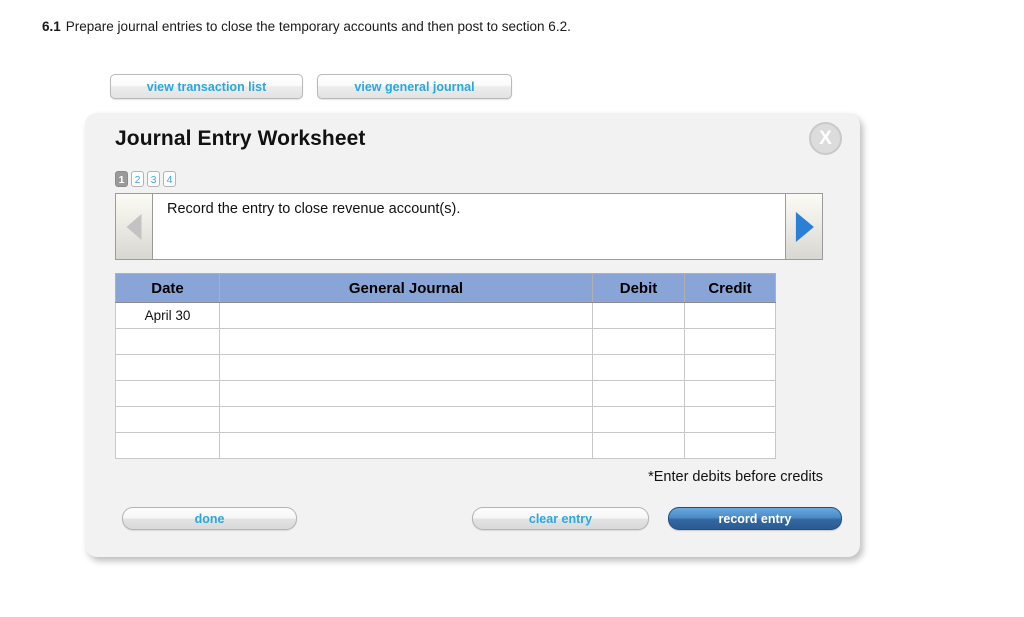  Describe the element at coordinates (240, 138) in the screenshot. I see `panel-title: Journal Entry Worksheet` at that location.